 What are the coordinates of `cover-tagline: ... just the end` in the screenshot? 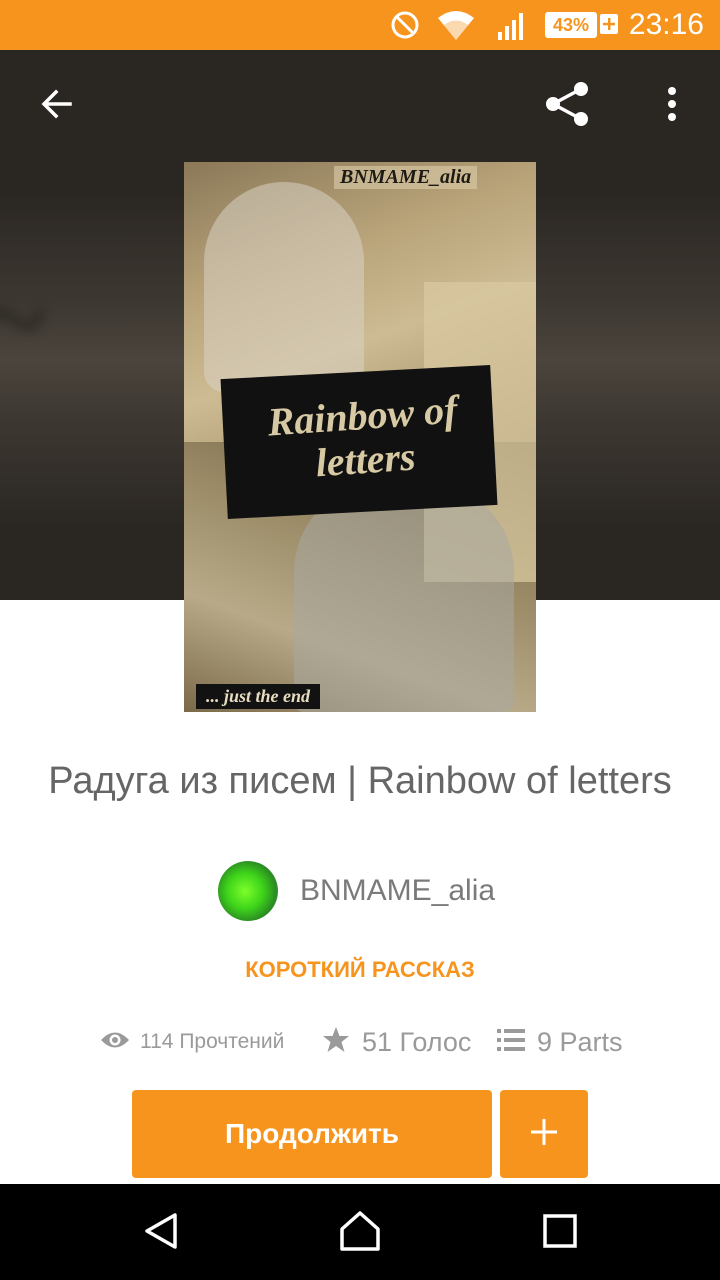 It's located at (258, 696).